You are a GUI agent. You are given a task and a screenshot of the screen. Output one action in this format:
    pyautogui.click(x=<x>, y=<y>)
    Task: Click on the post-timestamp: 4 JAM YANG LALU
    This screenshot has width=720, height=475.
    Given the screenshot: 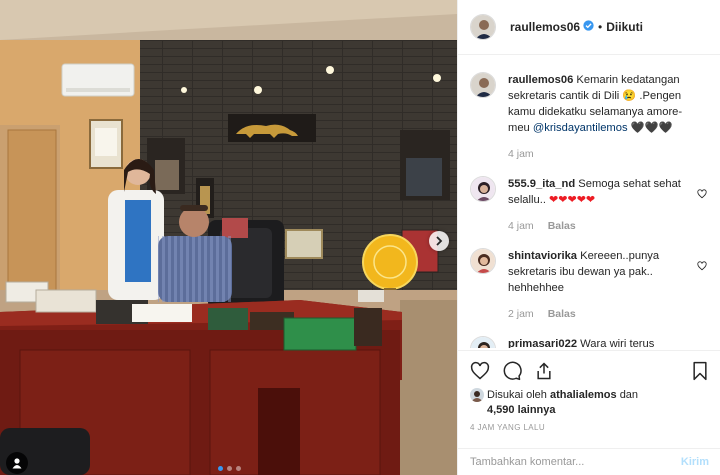 What is the action you would take?
    pyautogui.click(x=507, y=427)
    